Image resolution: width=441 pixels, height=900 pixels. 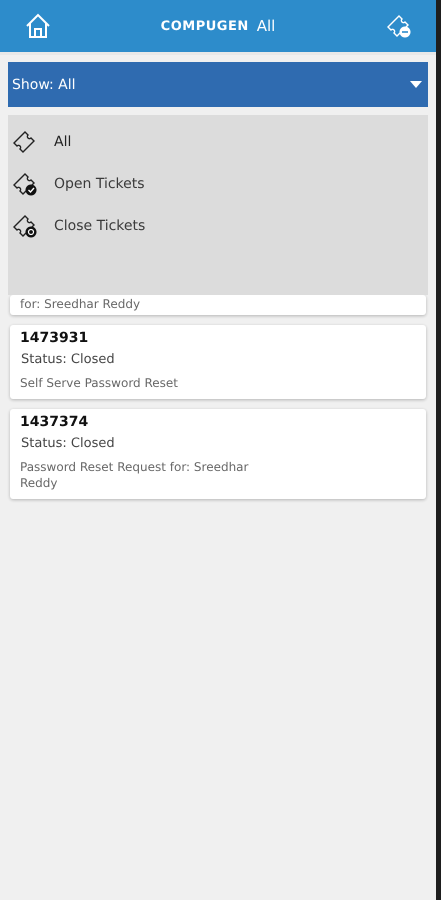 I want to click on menu-item: Open Tickets, so click(x=218, y=184).